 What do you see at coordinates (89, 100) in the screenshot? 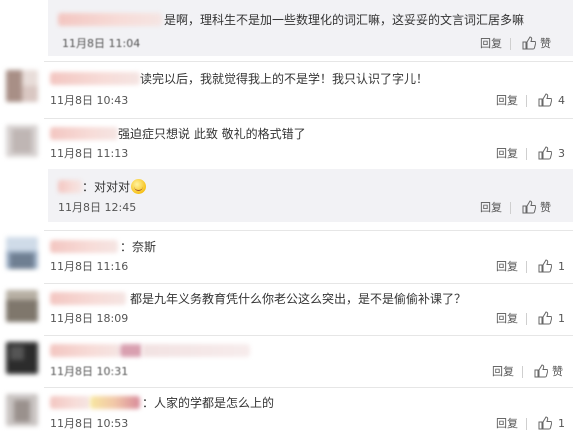
I see `comment-timestamp: 11月8日 10:43` at bounding box center [89, 100].